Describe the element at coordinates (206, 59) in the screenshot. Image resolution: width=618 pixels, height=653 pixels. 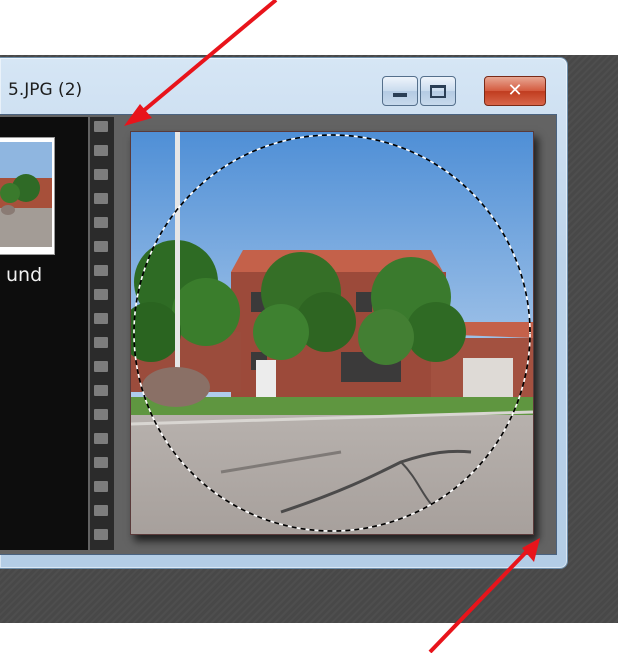
I see `annotation-arrow-top` at that location.